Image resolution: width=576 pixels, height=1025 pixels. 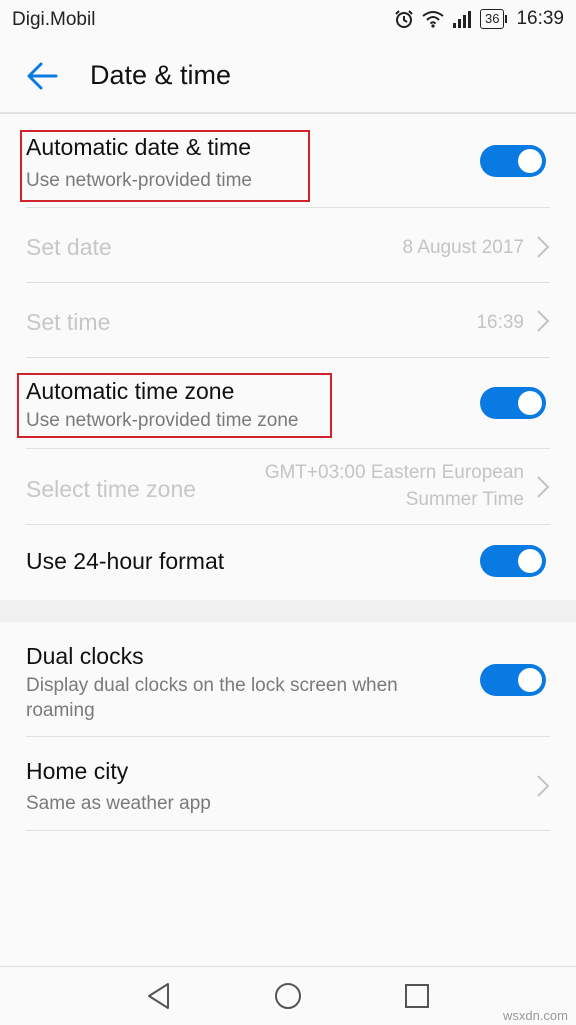 I want to click on watermark: wsxdn.com, so click(x=535, y=1015).